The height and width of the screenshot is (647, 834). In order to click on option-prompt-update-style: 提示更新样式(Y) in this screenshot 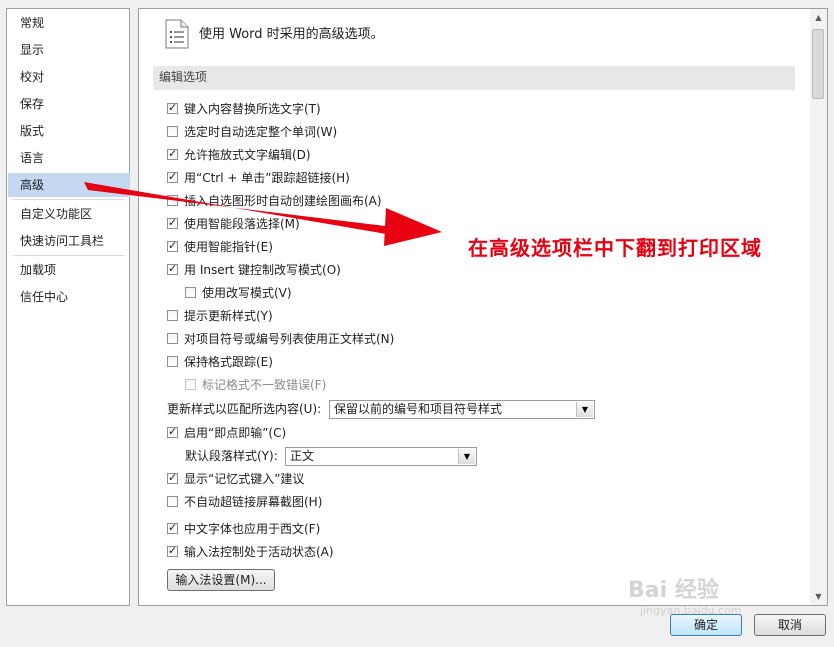, I will do `click(220, 316)`.